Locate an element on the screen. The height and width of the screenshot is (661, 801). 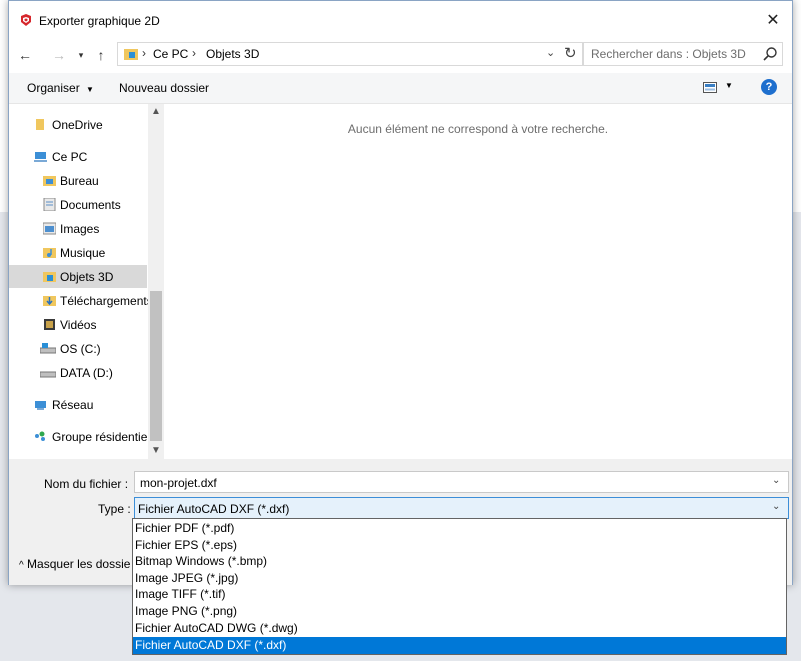
nav-item-ce-pc: Ce PC is located at coordinates (78, 156).